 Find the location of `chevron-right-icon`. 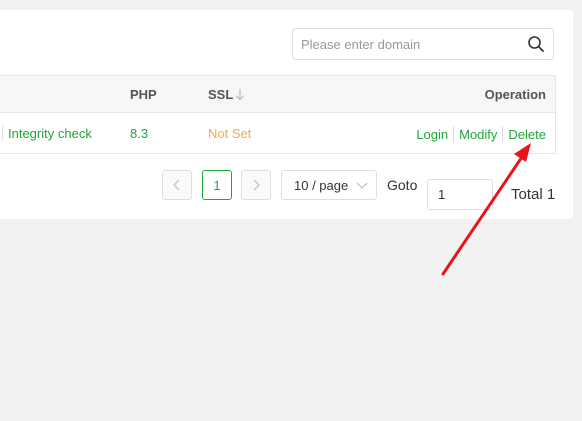

chevron-right-icon is located at coordinates (256, 185).